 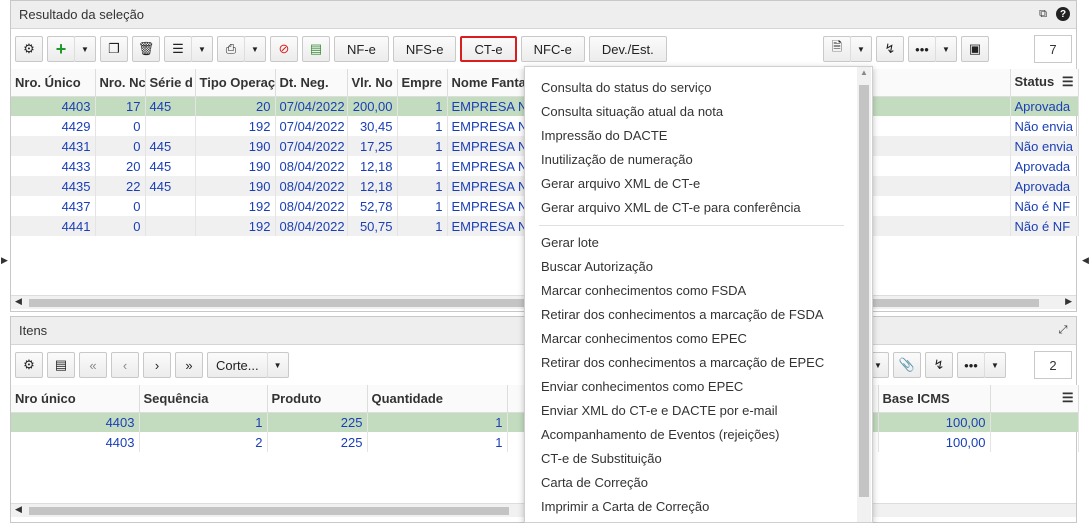 What do you see at coordinates (277, 365) in the screenshot?
I see `corte-dropdown-button: ▼` at bounding box center [277, 365].